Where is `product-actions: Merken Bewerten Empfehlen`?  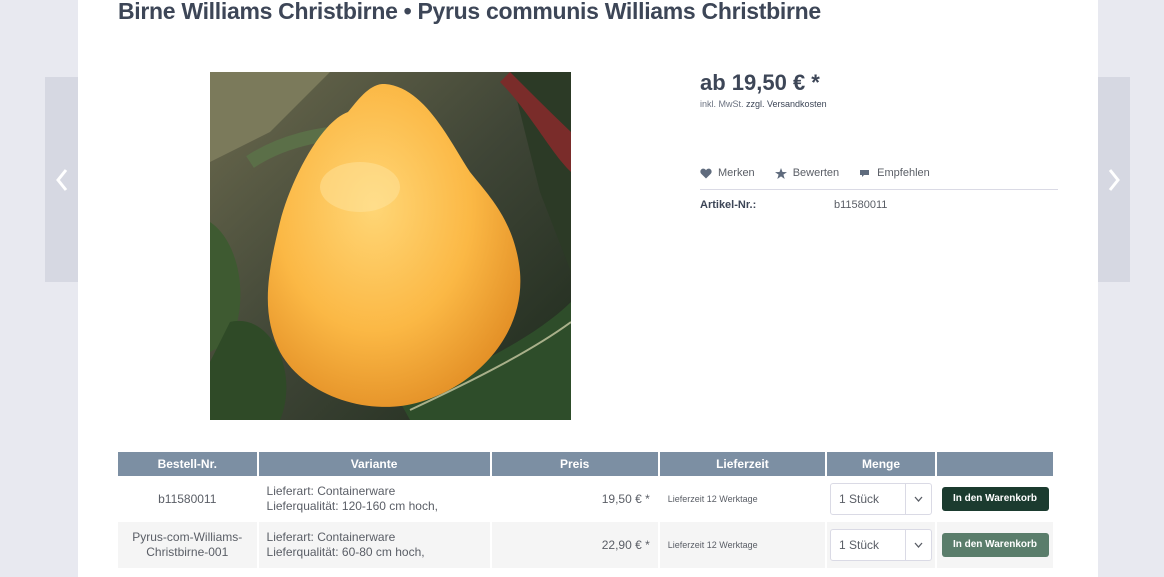
product-actions: Merken Bewerten Empfehlen is located at coordinates (879, 178).